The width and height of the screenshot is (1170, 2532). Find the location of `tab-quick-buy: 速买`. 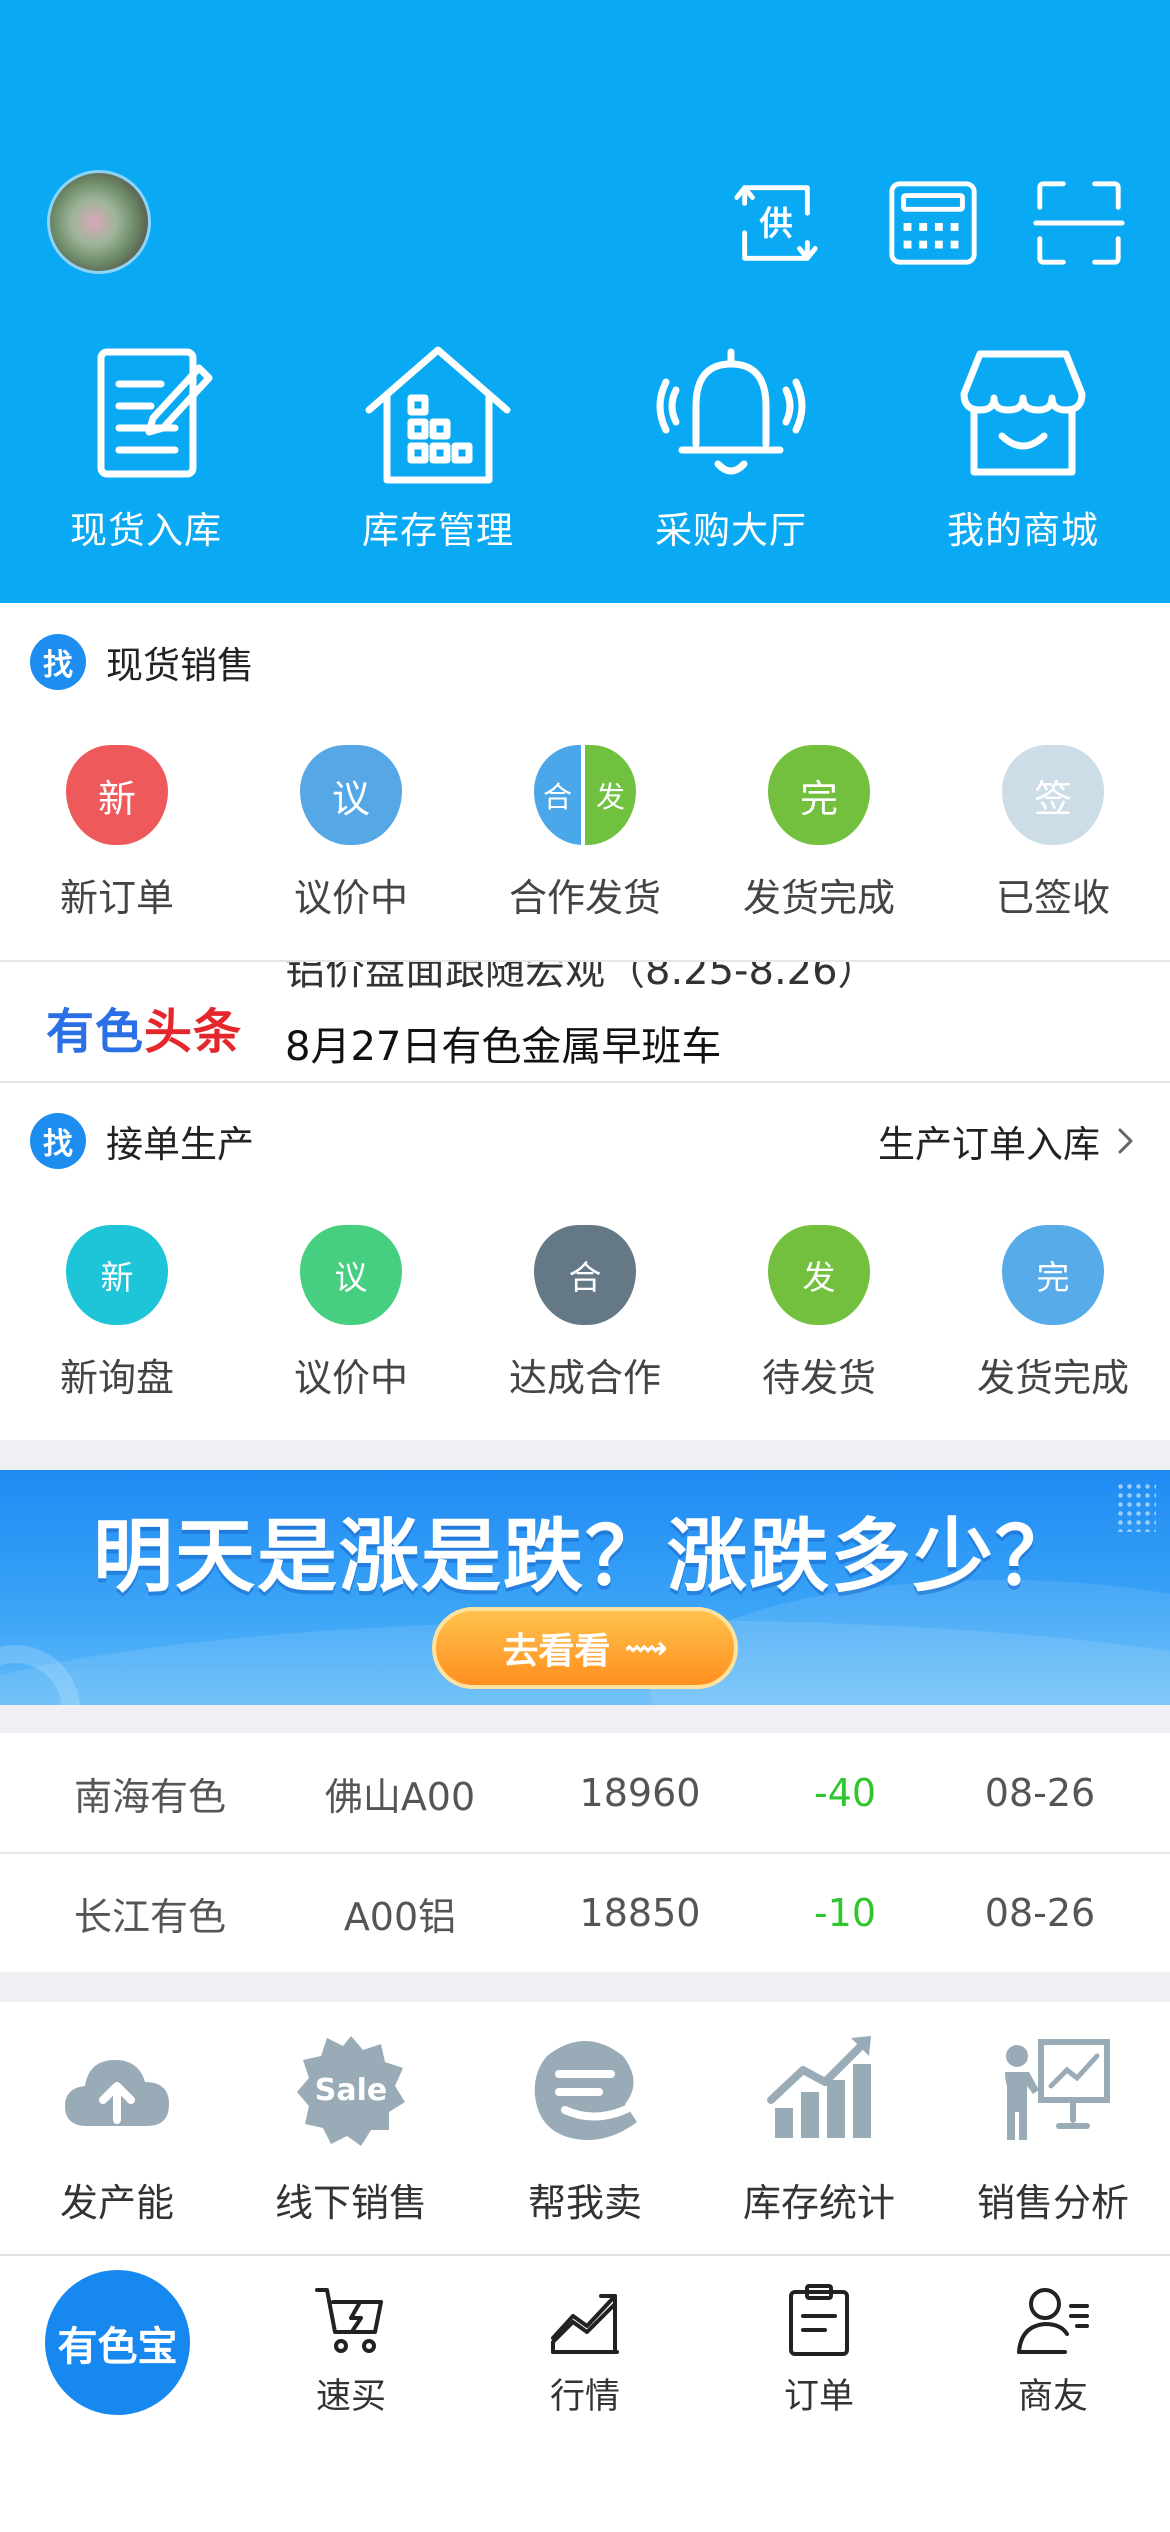

tab-quick-buy: 速买 is located at coordinates (351, 2350).